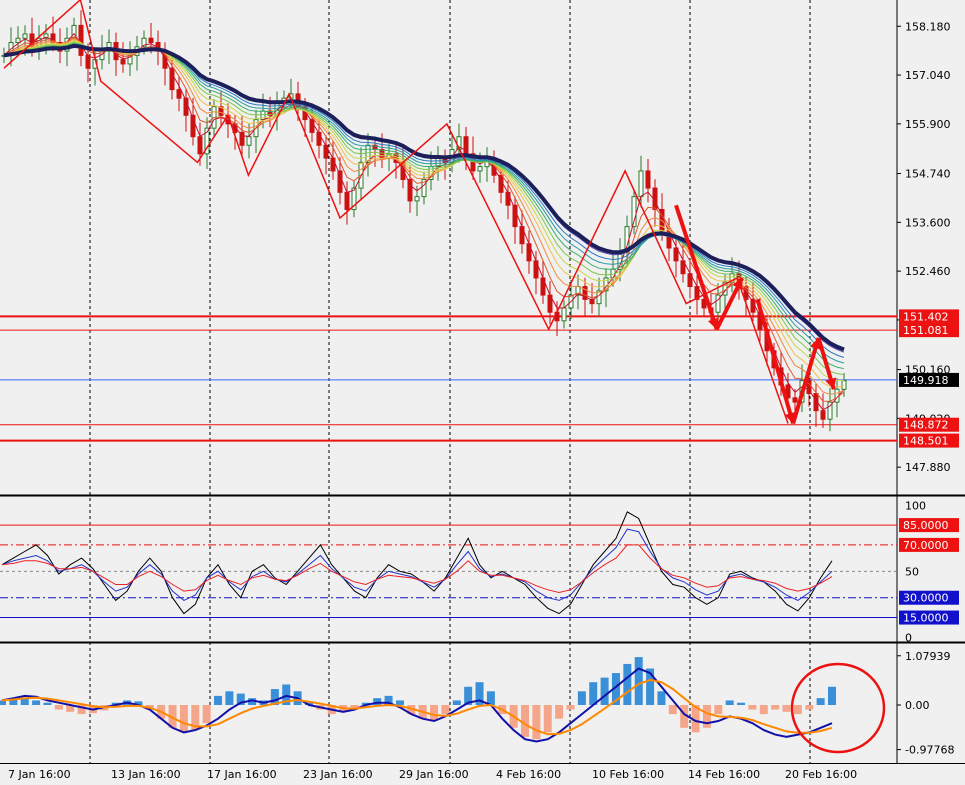 The height and width of the screenshot is (785, 965). Describe the element at coordinates (928, 124) in the screenshot. I see `price-tick-label: 155.900` at that location.